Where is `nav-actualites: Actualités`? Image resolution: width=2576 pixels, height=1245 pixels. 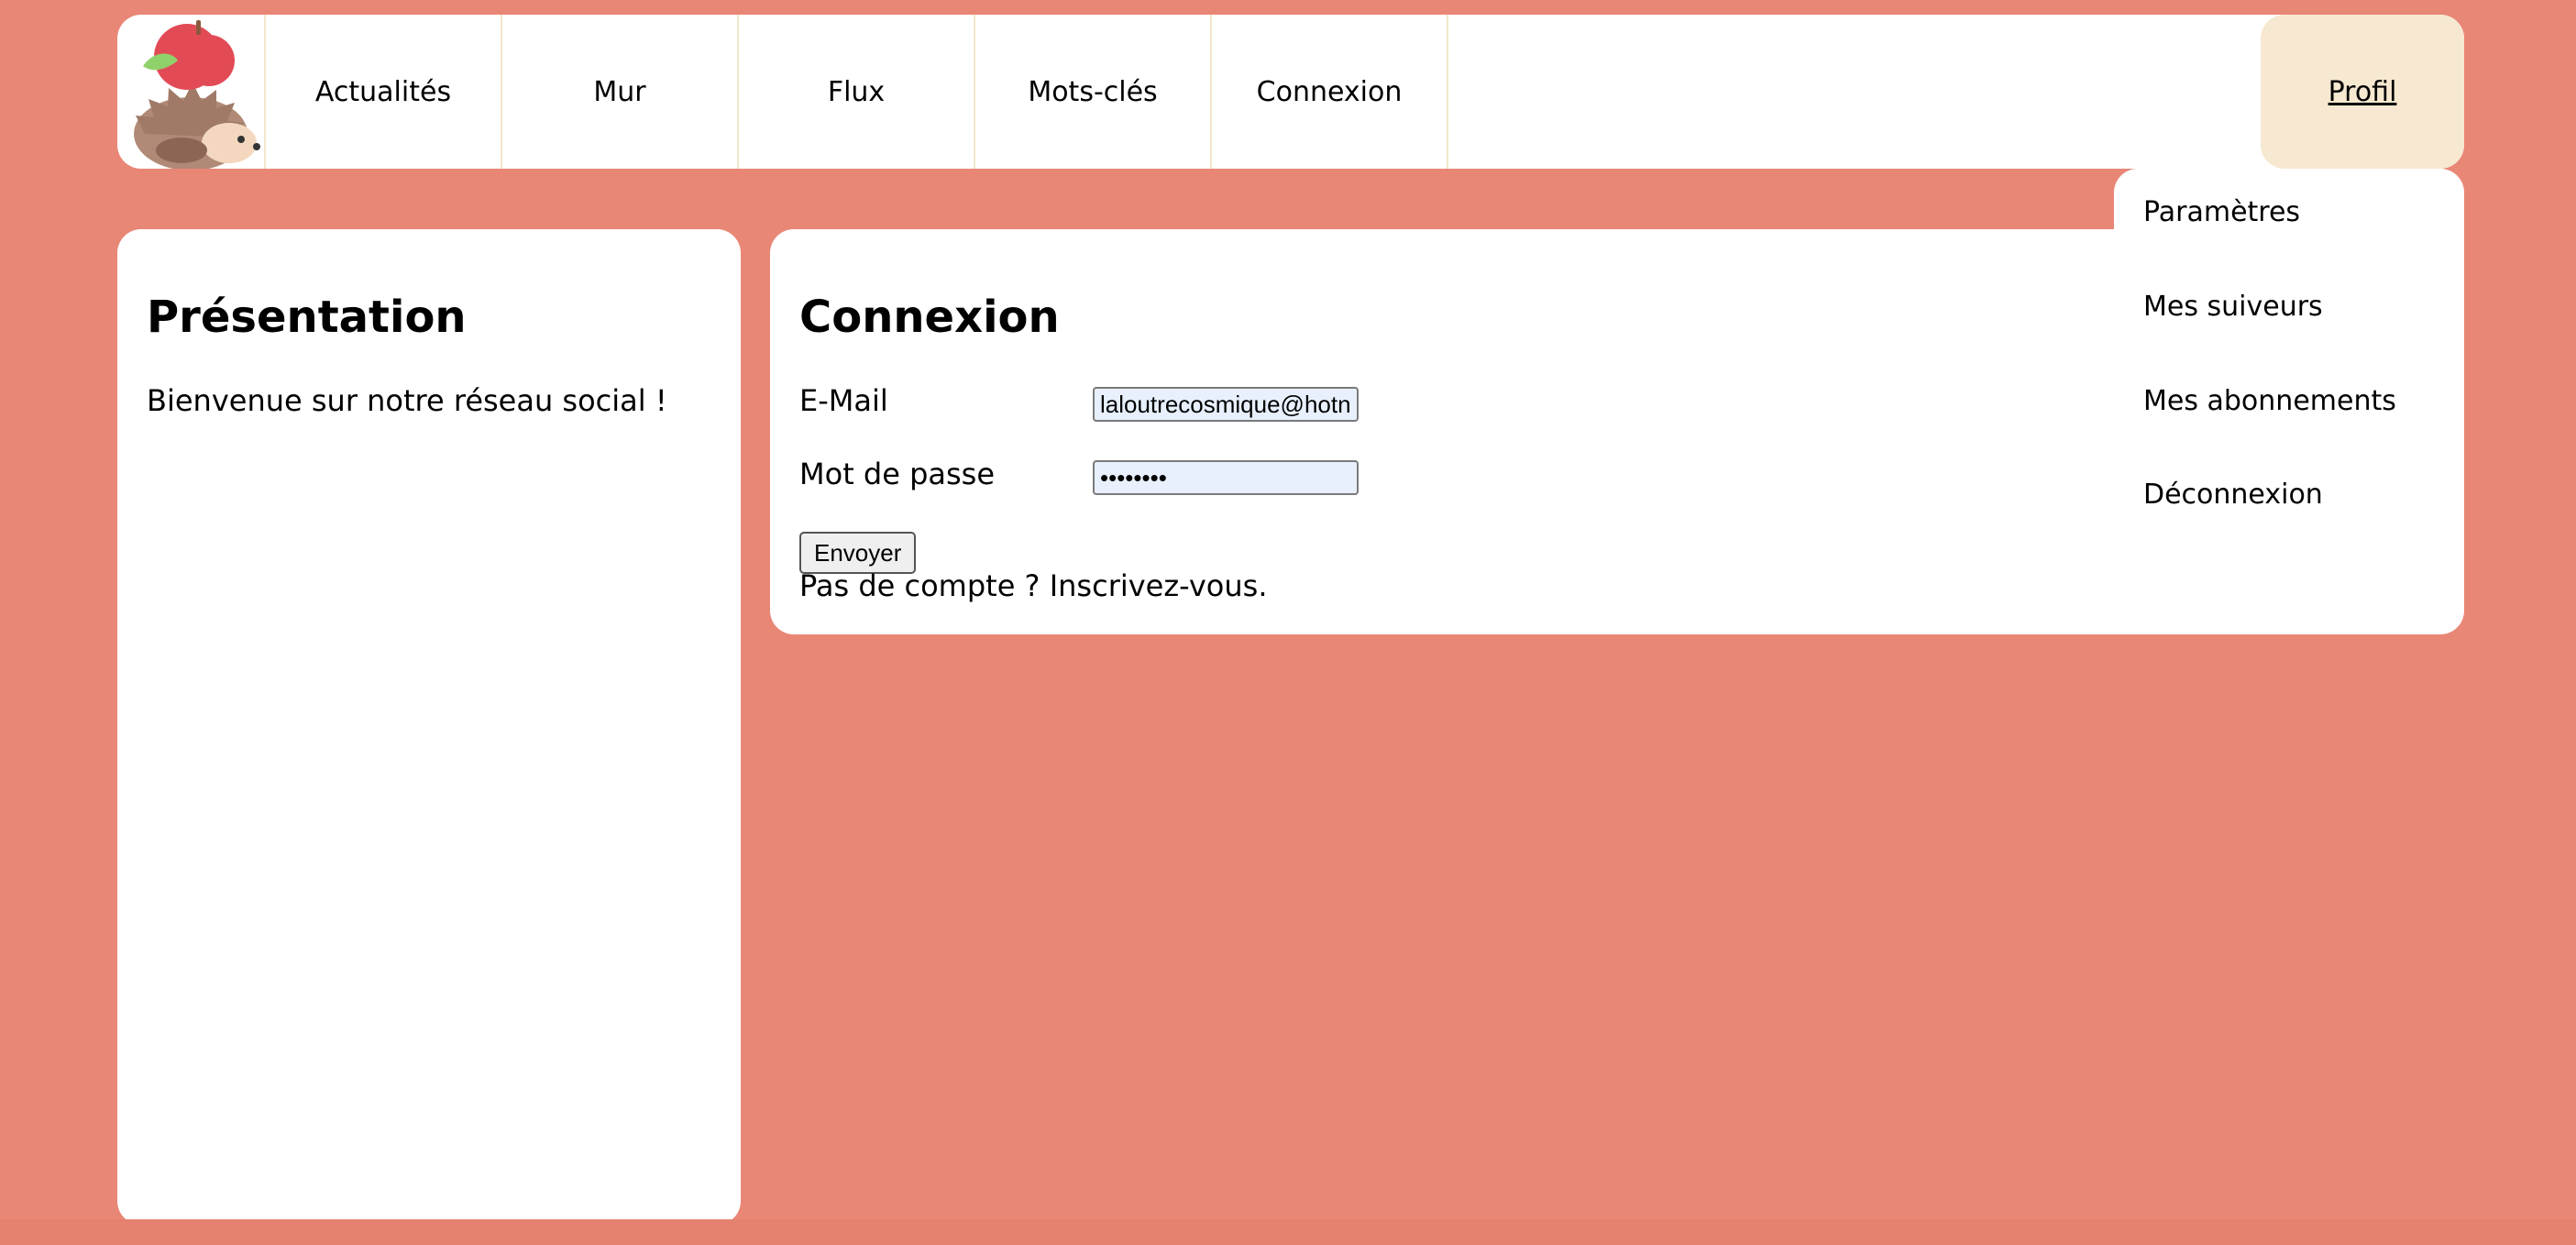
nav-actualites: Actualités is located at coordinates (384, 92).